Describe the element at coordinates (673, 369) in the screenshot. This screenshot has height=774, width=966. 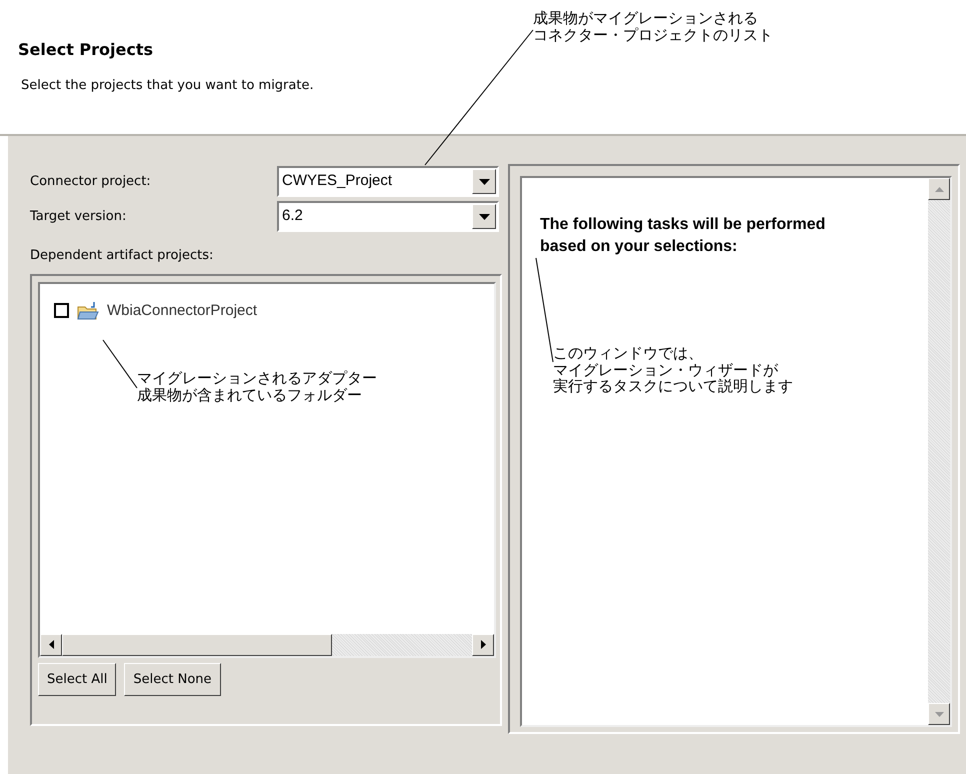
I see `callout-text: このウィンドウでは、 マイグレーション・ウィザードが 実行するタスクについて説明します` at that location.